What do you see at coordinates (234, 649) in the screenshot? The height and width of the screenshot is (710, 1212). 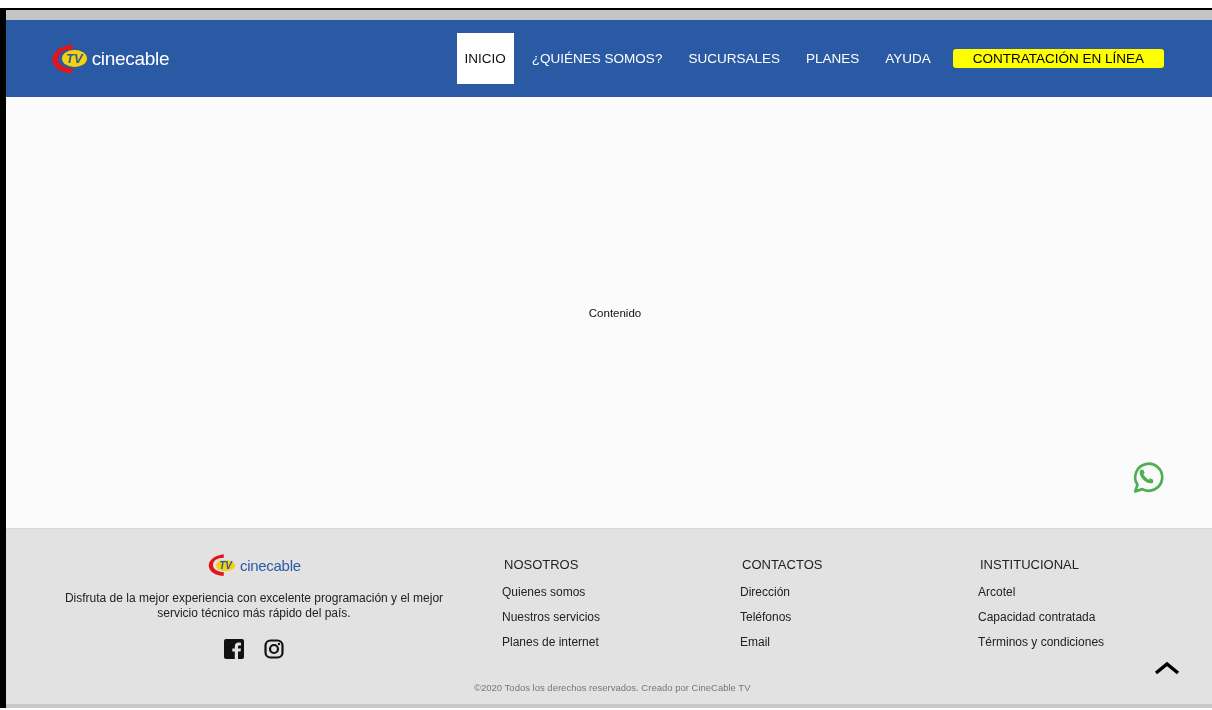 I see `facebook-icon` at bounding box center [234, 649].